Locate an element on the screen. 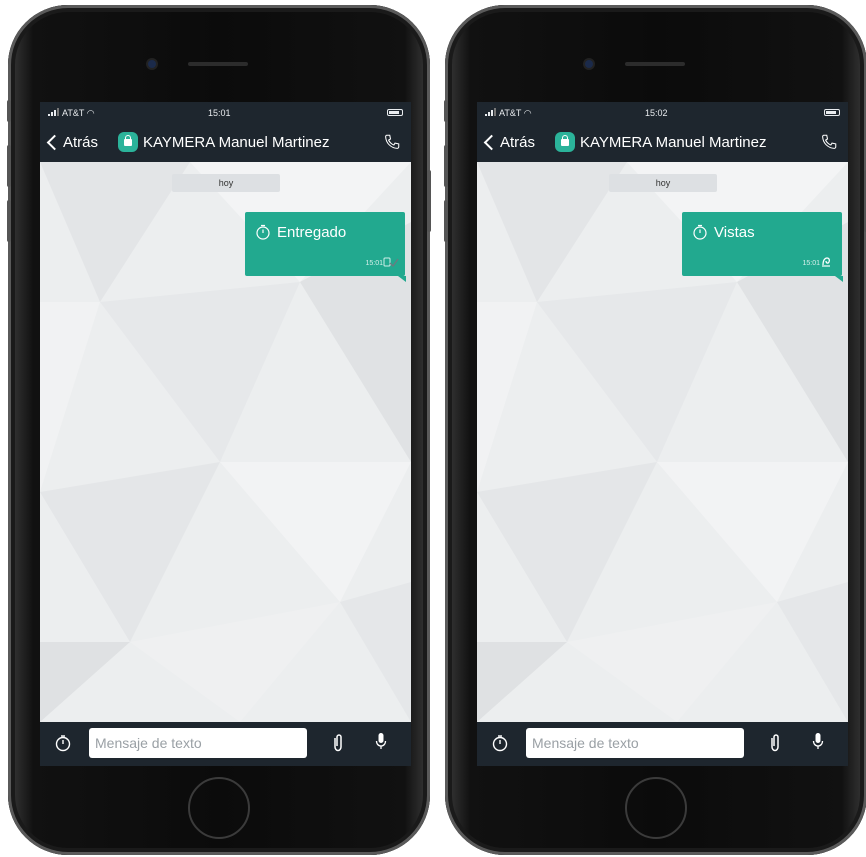  seen-eye-icon is located at coordinates (826, 262).